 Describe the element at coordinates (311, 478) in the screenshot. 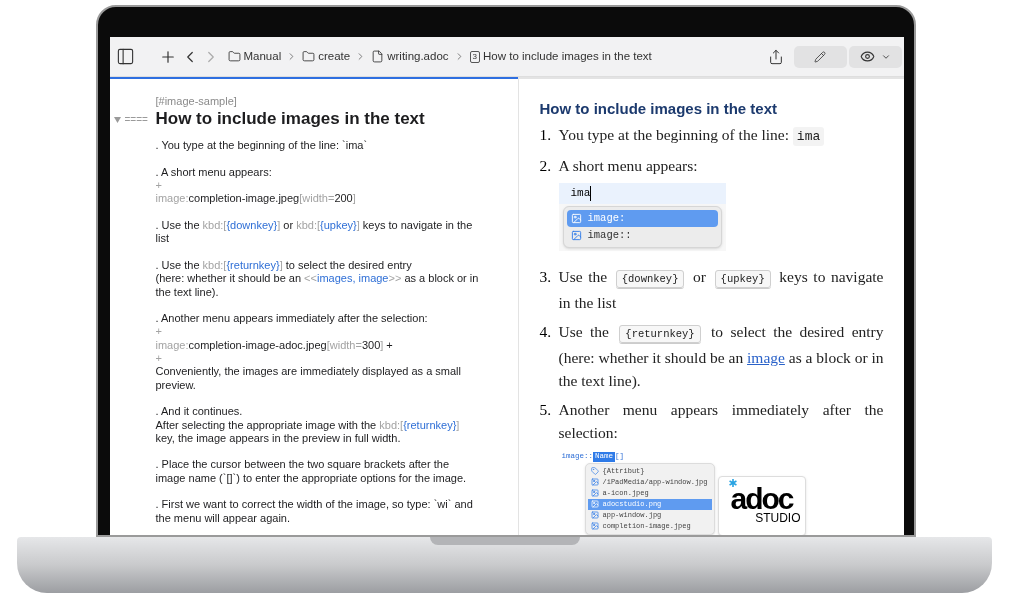

I see `code-line: image name (`[]`) to enter the appropriate options for the image.` at that location.